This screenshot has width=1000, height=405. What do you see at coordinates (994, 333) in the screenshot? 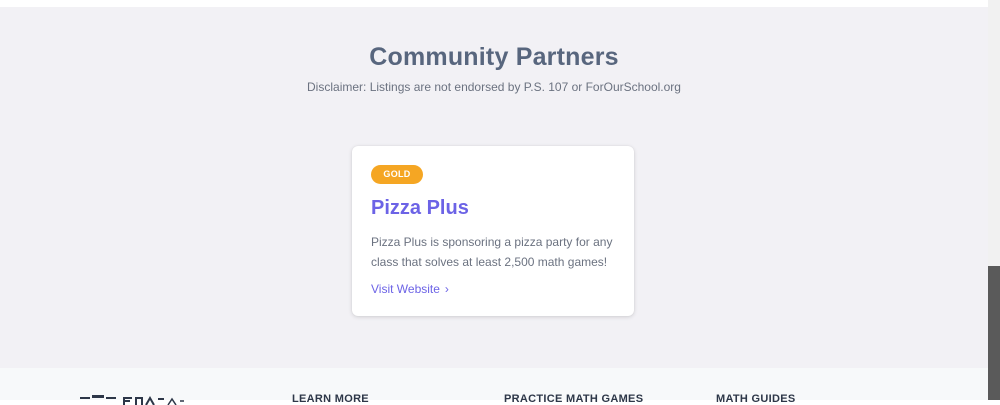
I see `scrollbar-thumb` at bounding box center [994, 333].